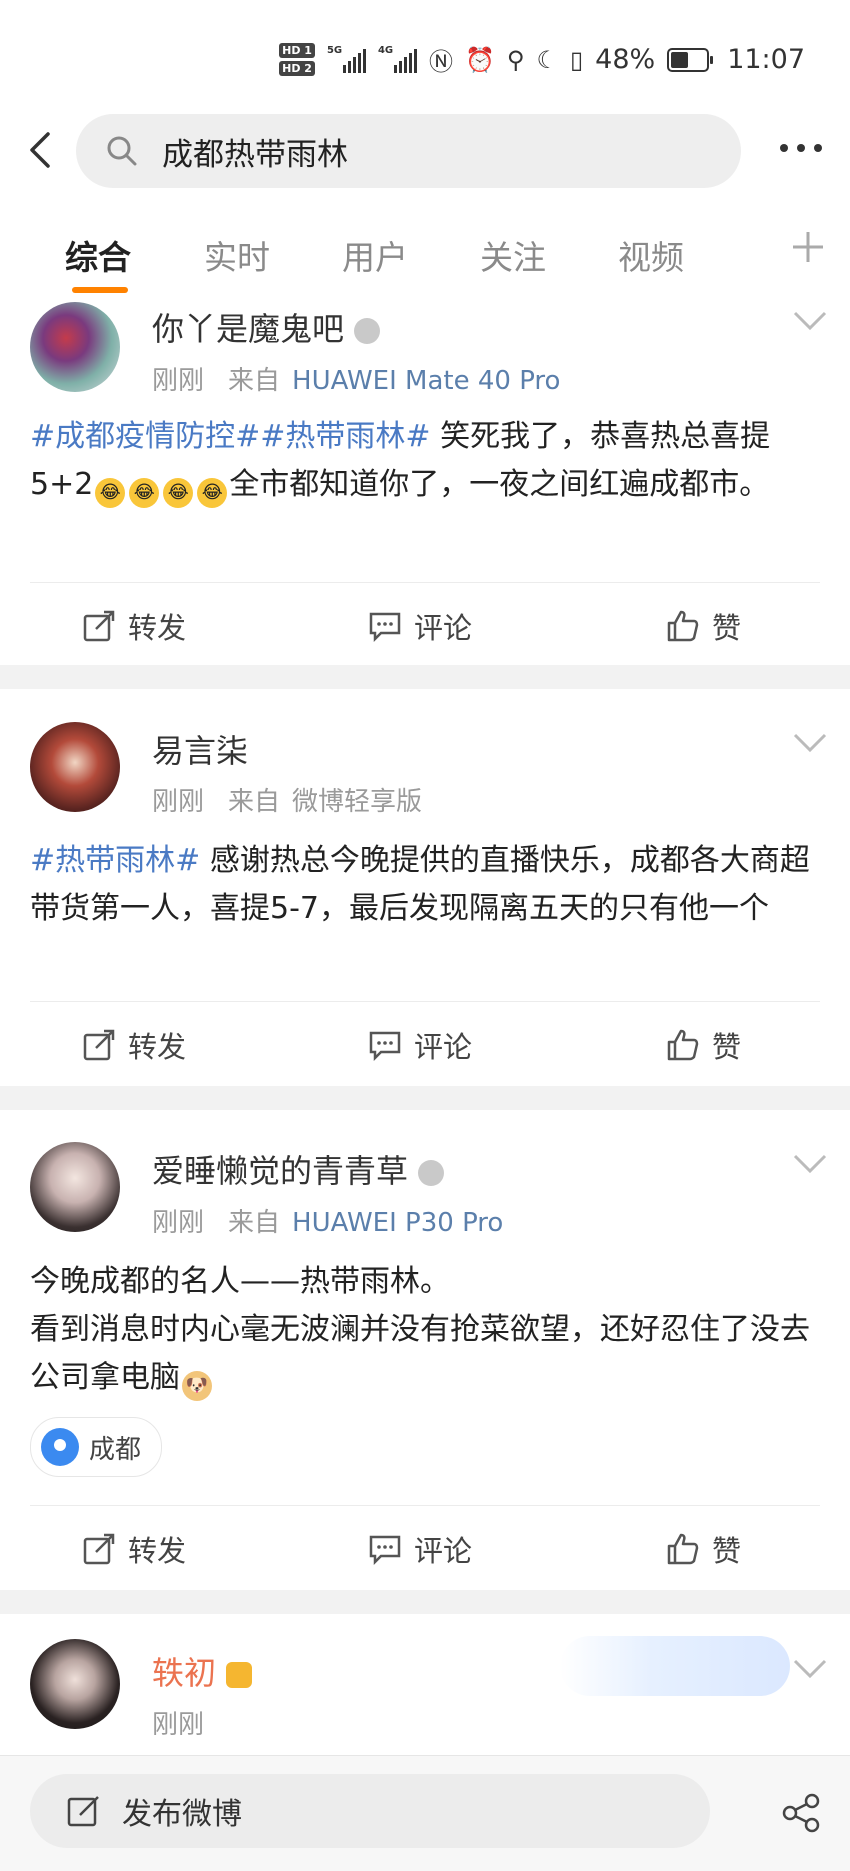 This screenshot has width=850, height=1871. I want to click on clock: 11:07, so click(766, 59).